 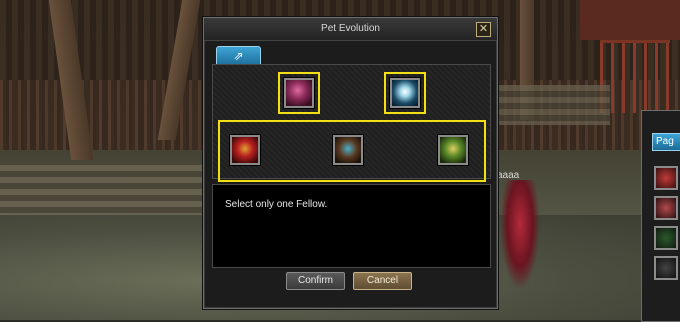 What do you see at coordinates (245, 150) in the screenshot?
I see `red-fellow-pet-icon` at bounding box center [245, 150].